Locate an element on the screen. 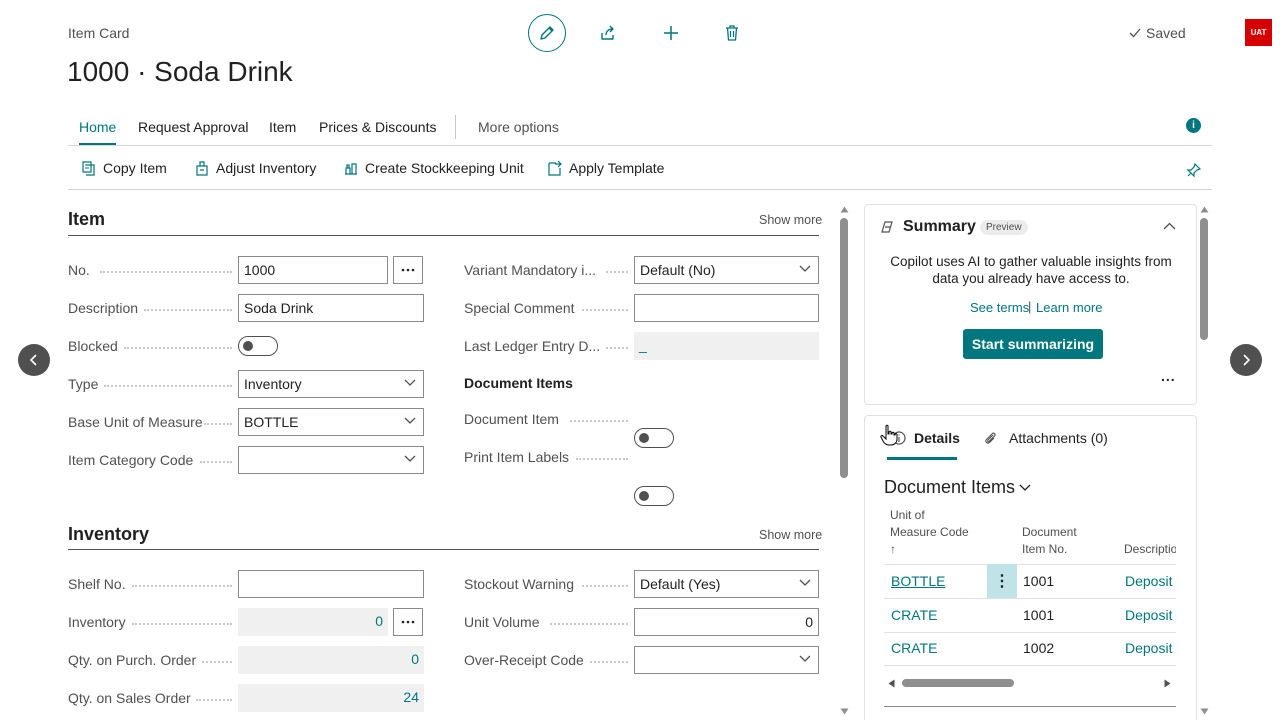  collapse-summary-button is located at coordinates (1169, 226).